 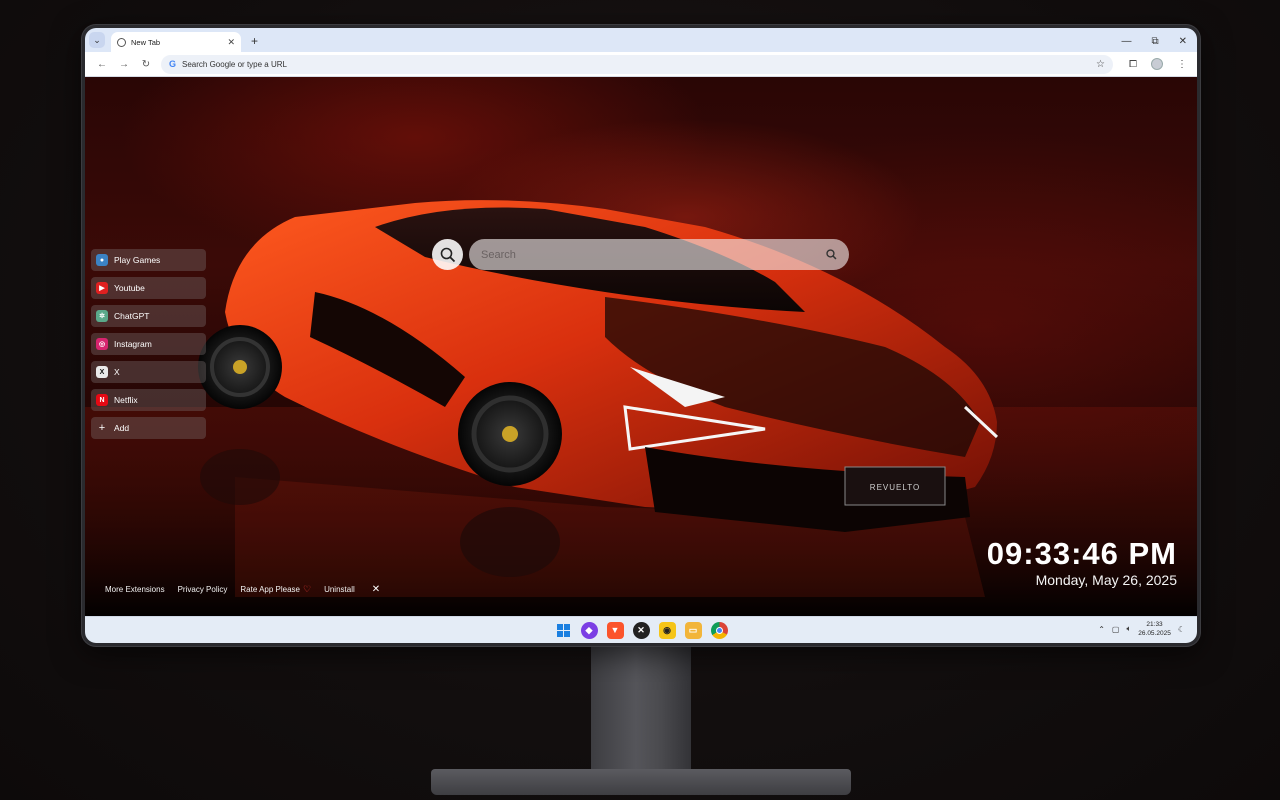 What do you see at coordinates (1126, 41) in the screenshot?
I see `minimize-icon: —` at bounding box center [1126, 41].